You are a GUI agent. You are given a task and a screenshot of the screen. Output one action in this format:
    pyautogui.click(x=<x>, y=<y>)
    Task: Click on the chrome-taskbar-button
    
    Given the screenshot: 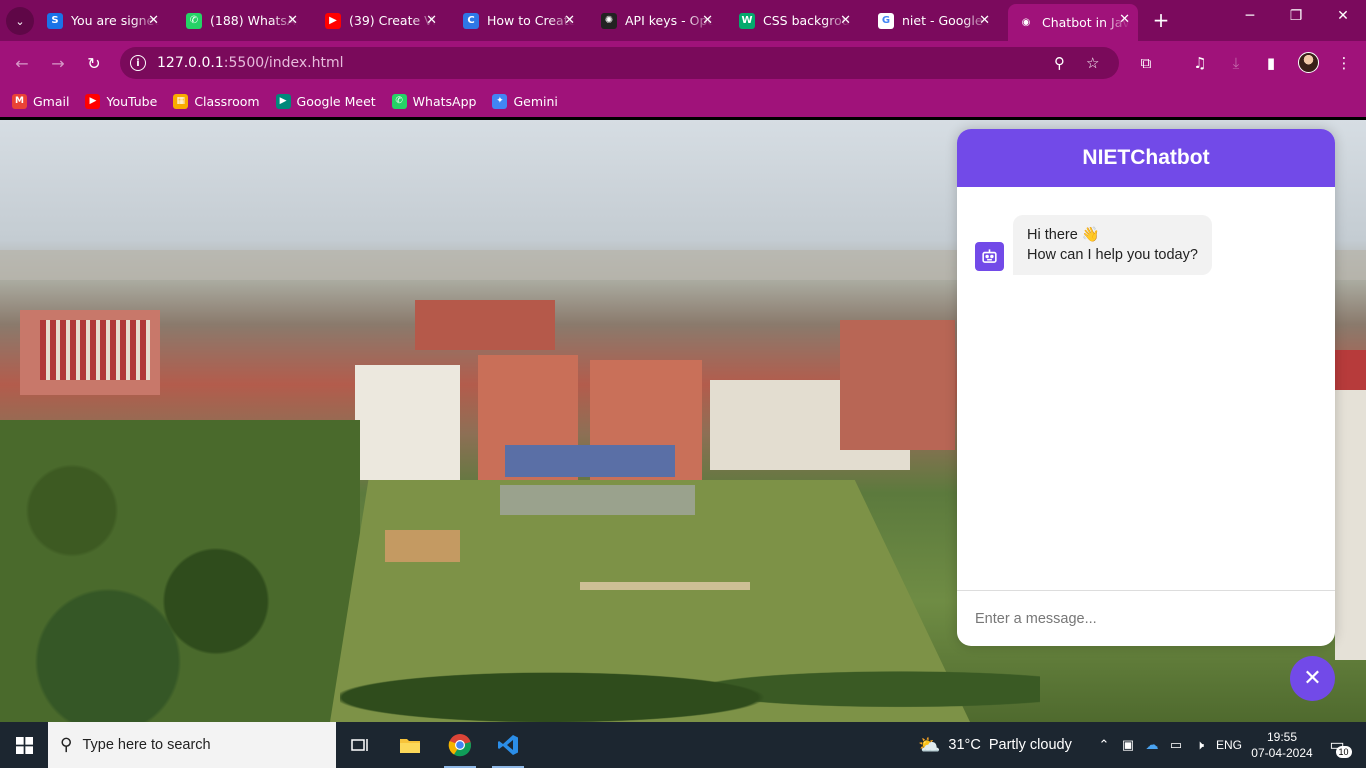 What is the action you would take?
    pyautogui.click(x=460, y=745)
    